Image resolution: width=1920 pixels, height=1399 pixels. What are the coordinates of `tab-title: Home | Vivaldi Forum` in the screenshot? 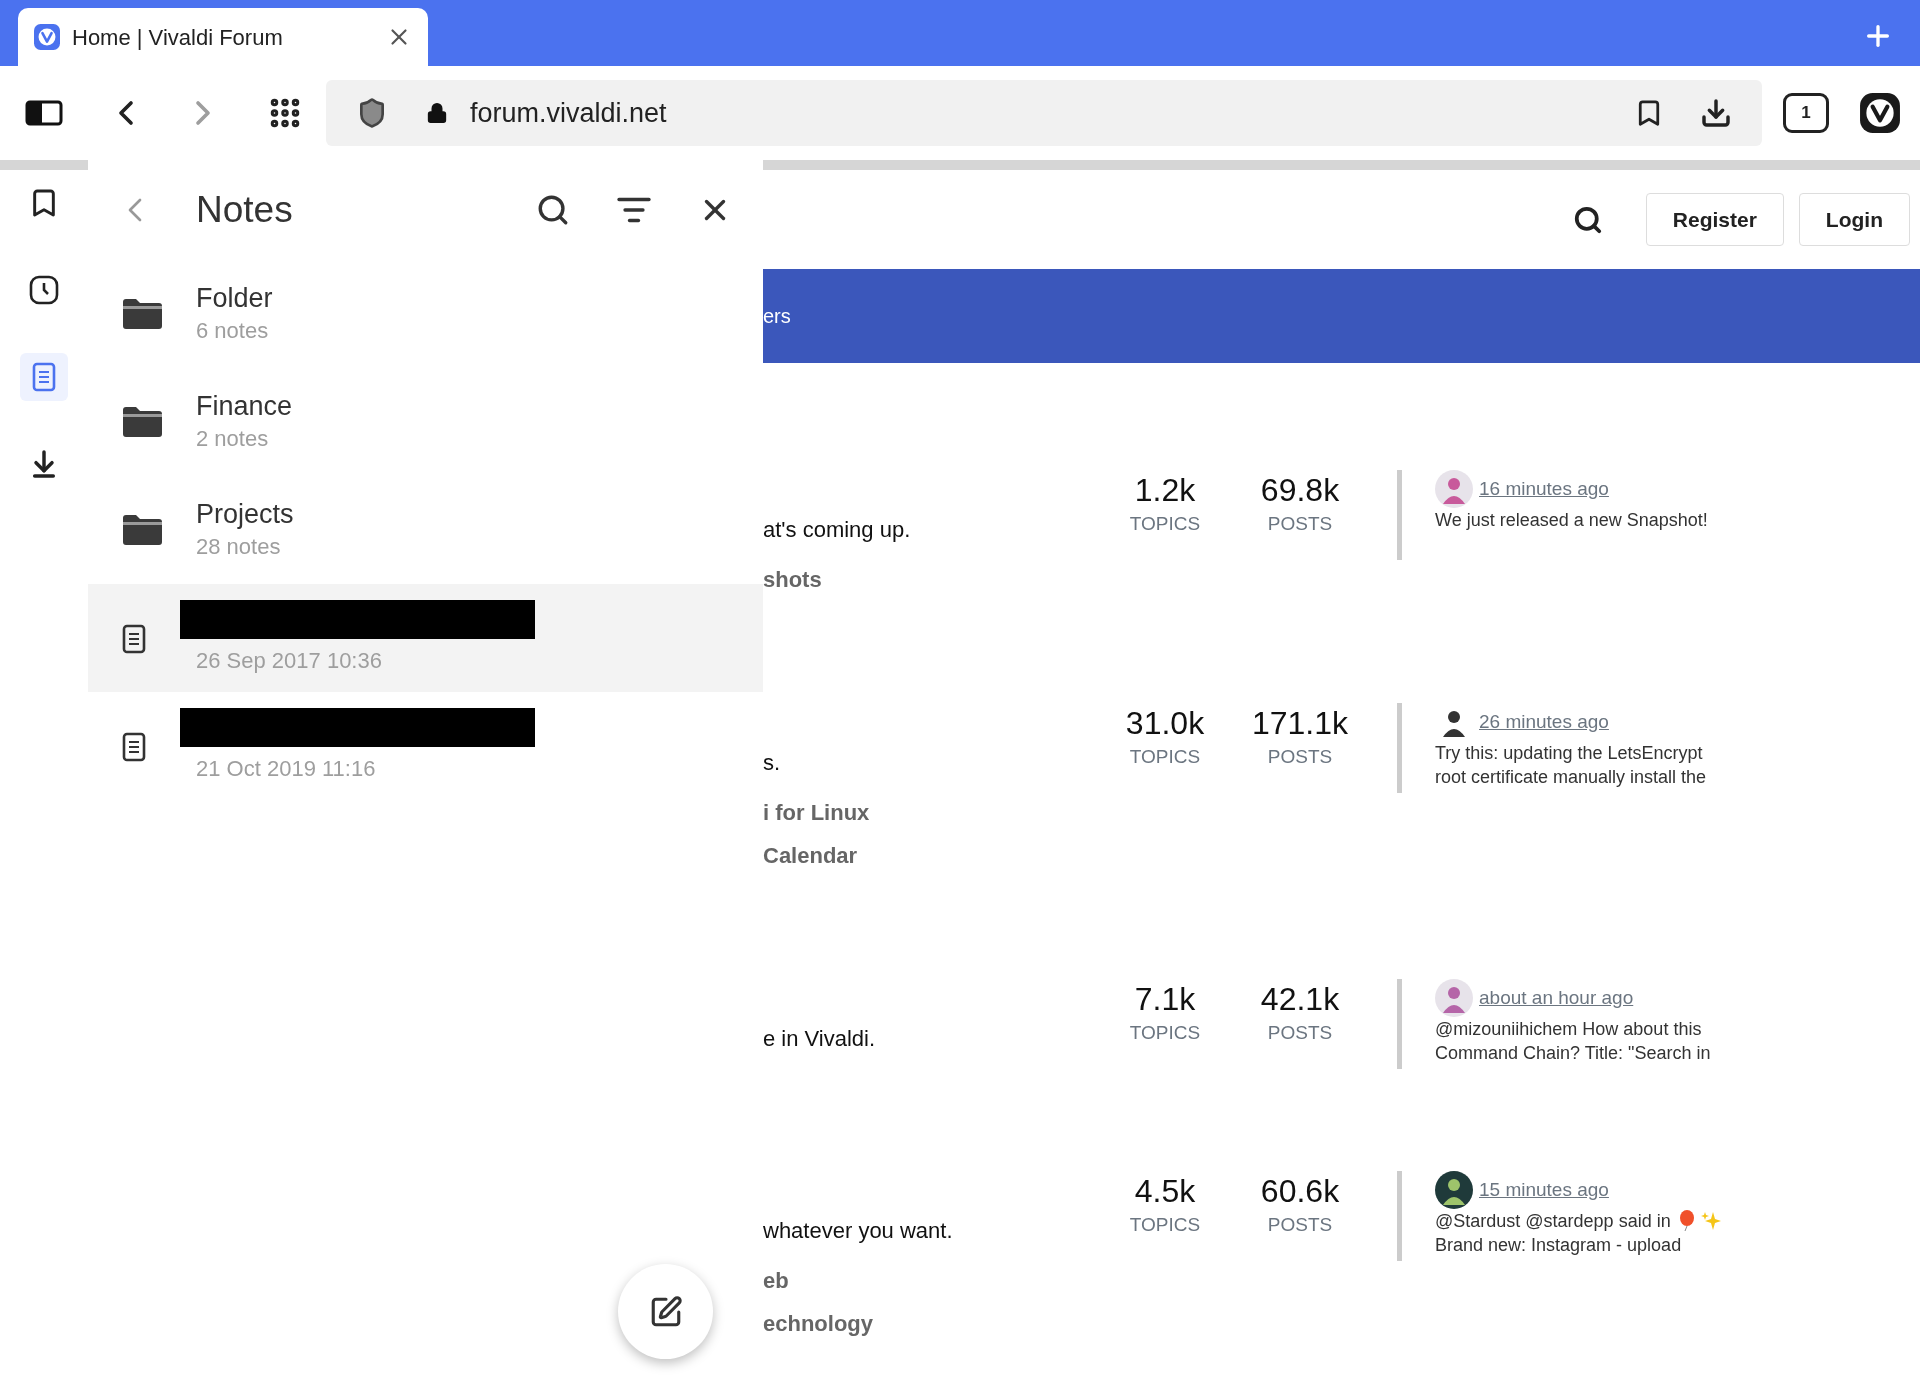 It's located at (178, 37).